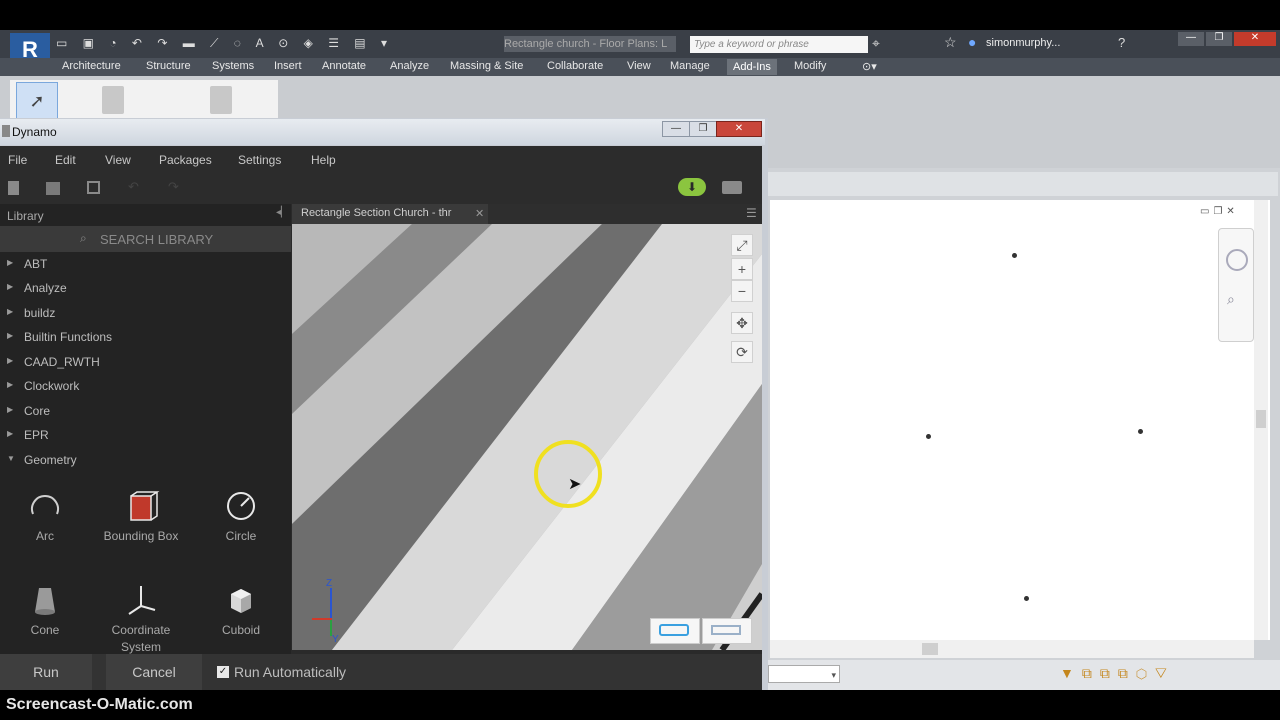 The image size is (1280, 720). Describe the element at coordinates (141, 516) in the screenshot. I see `library-node-bounding-box: Bounding Box` at that location.